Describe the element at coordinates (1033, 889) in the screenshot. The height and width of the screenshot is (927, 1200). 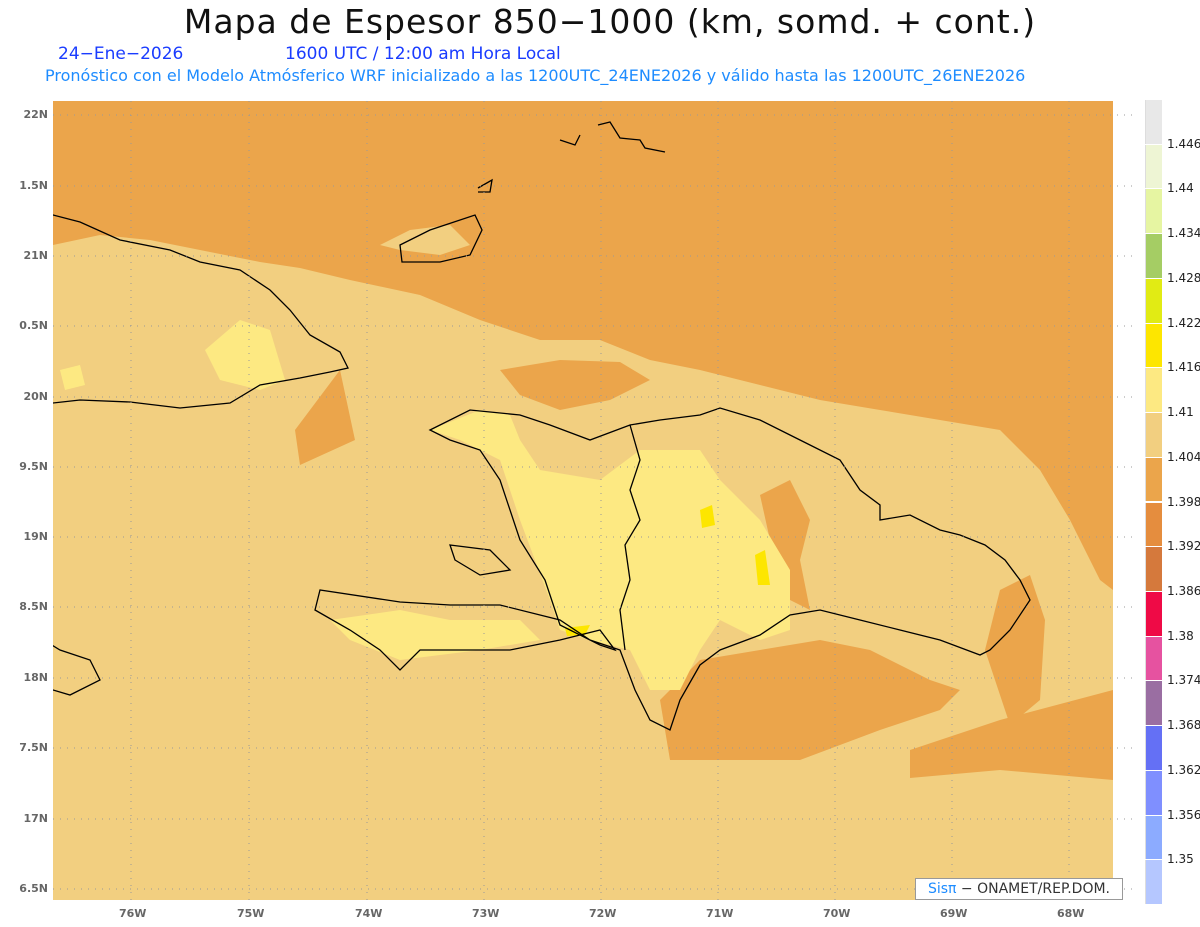
I see `credit-text: − ONAMET/REP.DOM.` at that location.